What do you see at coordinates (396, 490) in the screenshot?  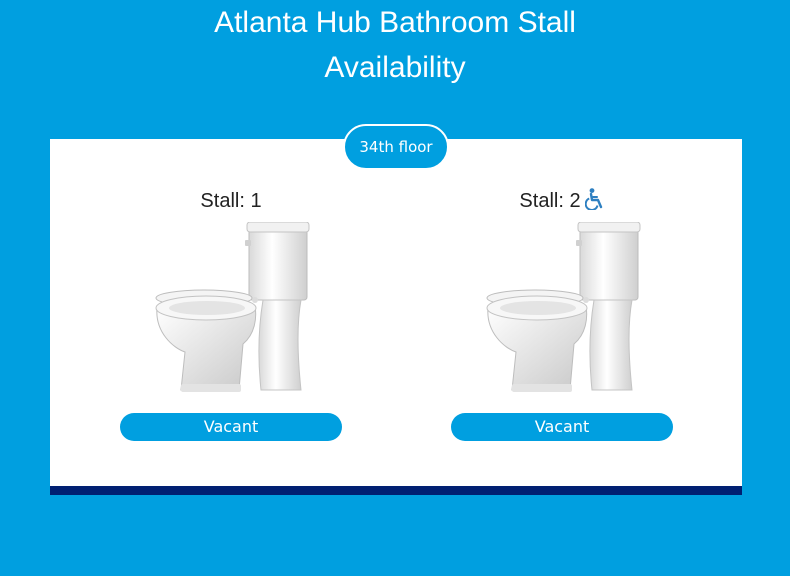 I see `card-bottom-bar` at bounding box center [396, 490].